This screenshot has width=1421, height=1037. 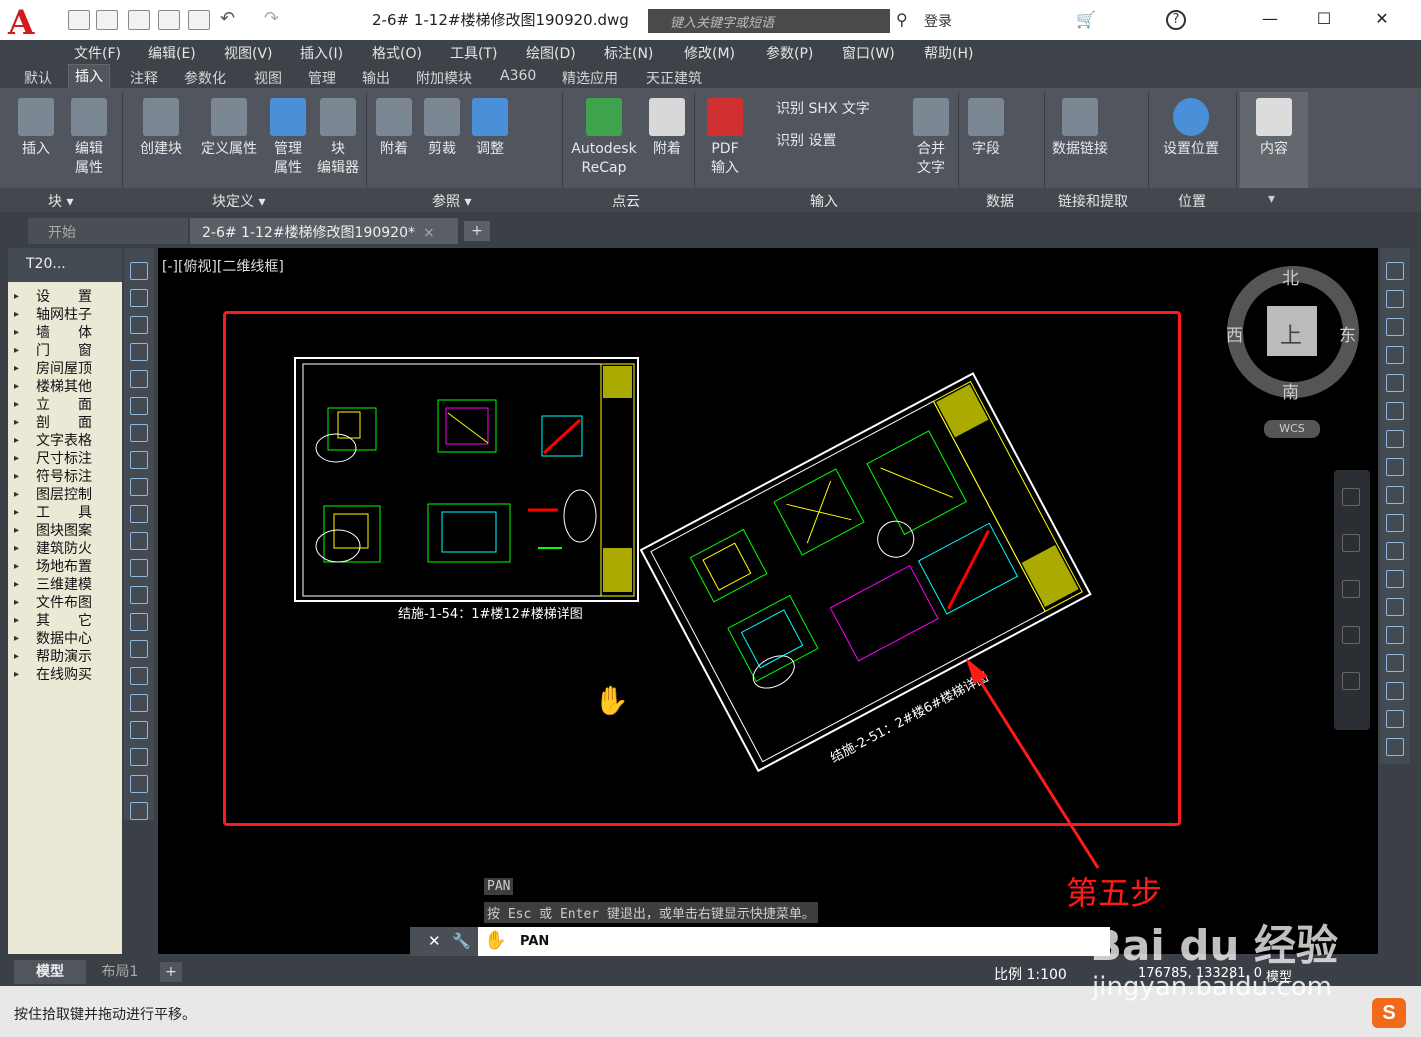 I want to click on block-editor-button: 块 编辑器, so click(x=338, y=138).